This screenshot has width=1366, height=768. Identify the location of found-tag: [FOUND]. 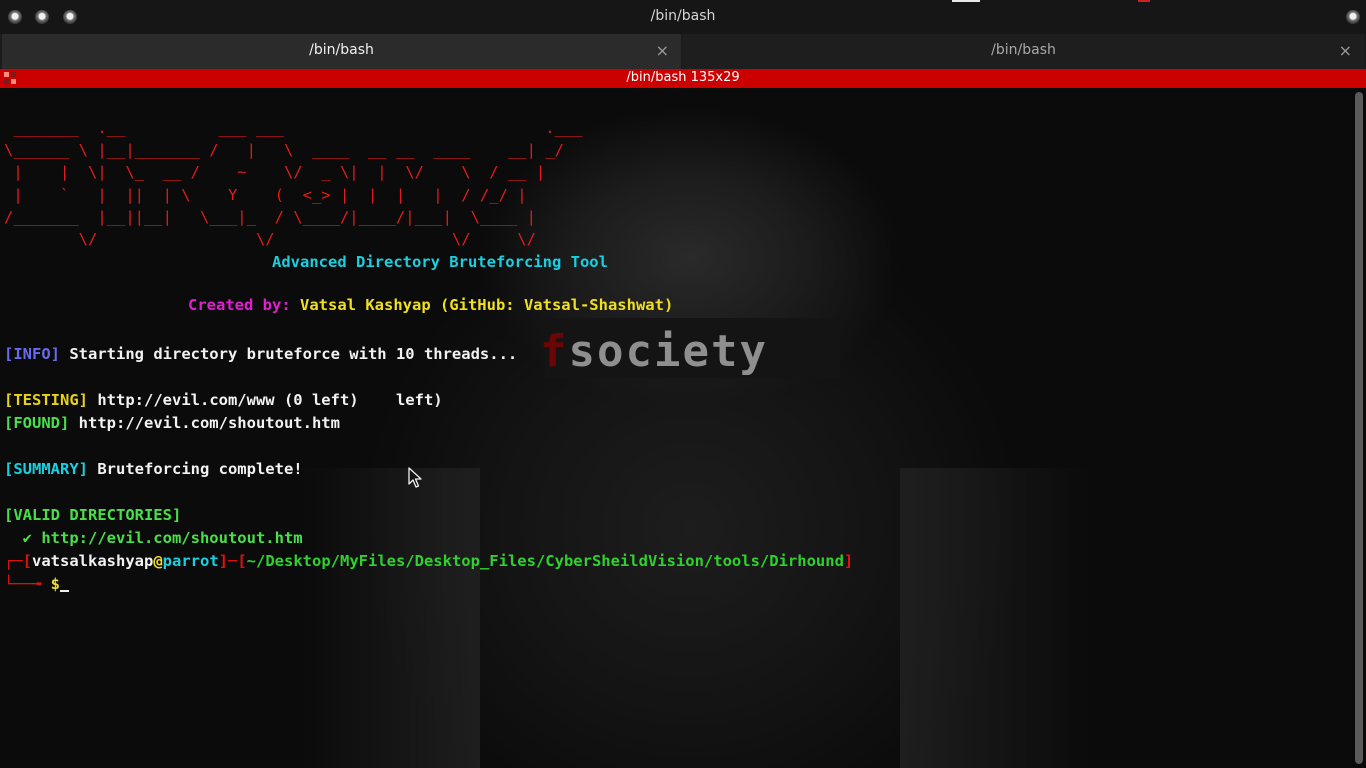
(37, 423).